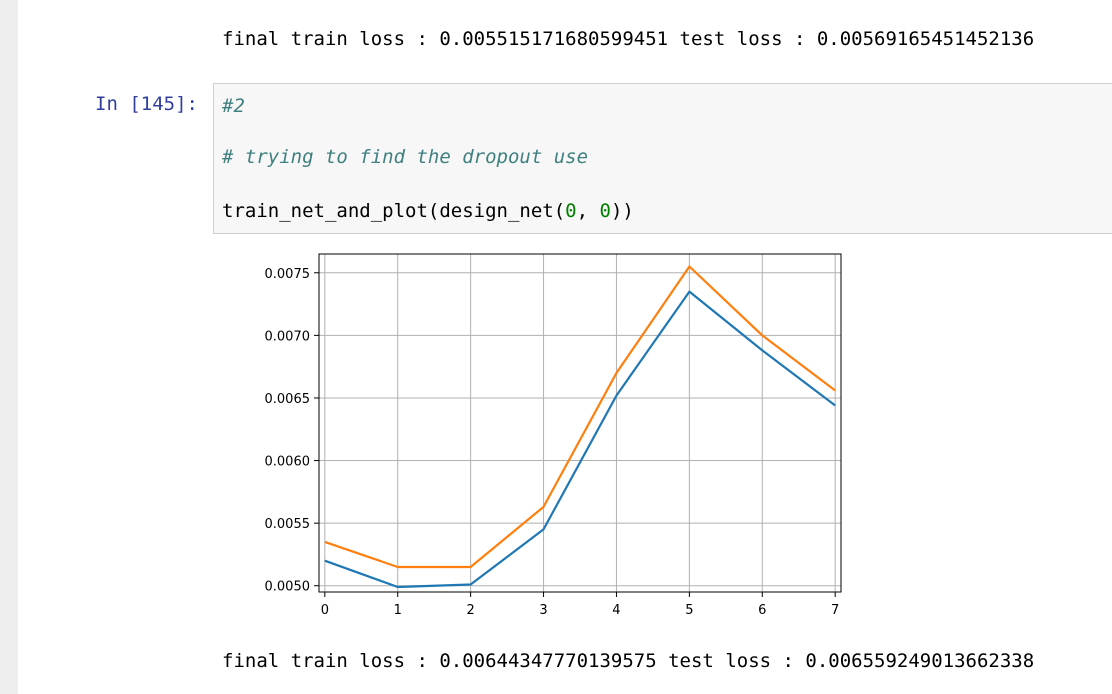 The image size is (1112, 694). Describe the element at coordinates (288, 462) in the screenshot. I see `y-tick-label: 0.0060` at that location.